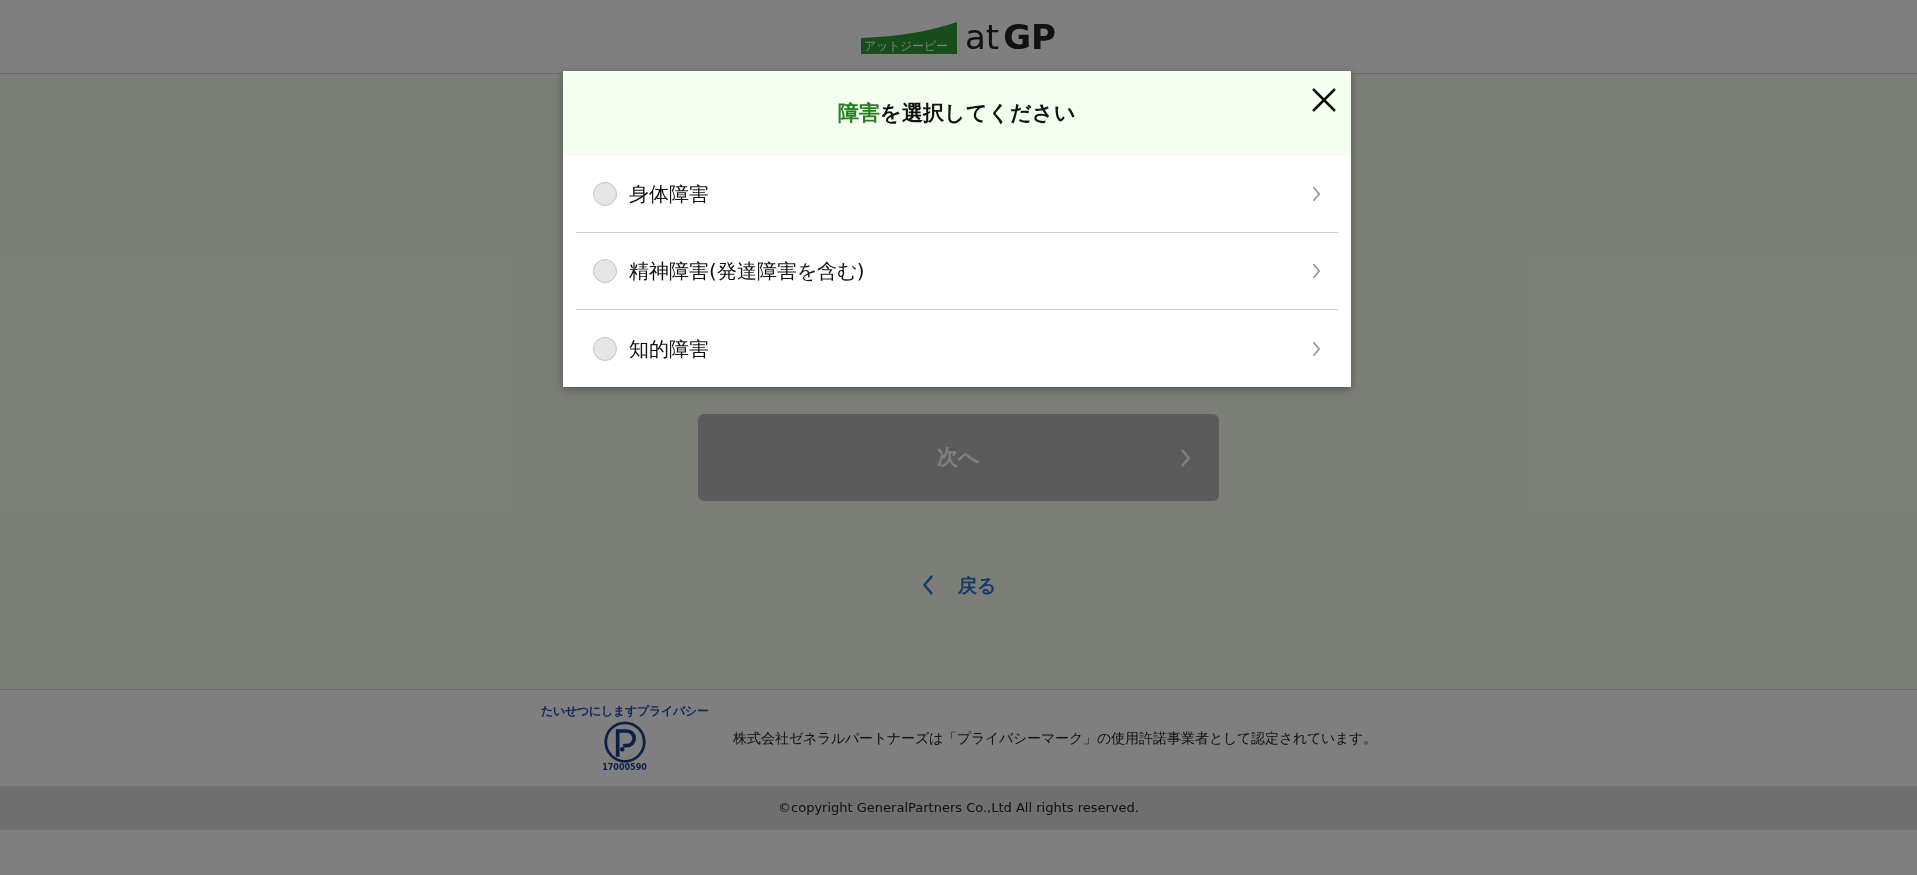 The image size is (1917, 875). Describe the element at coordinates (957, 194) in the screenshot. I see `option-row: 身体障害` at that location.